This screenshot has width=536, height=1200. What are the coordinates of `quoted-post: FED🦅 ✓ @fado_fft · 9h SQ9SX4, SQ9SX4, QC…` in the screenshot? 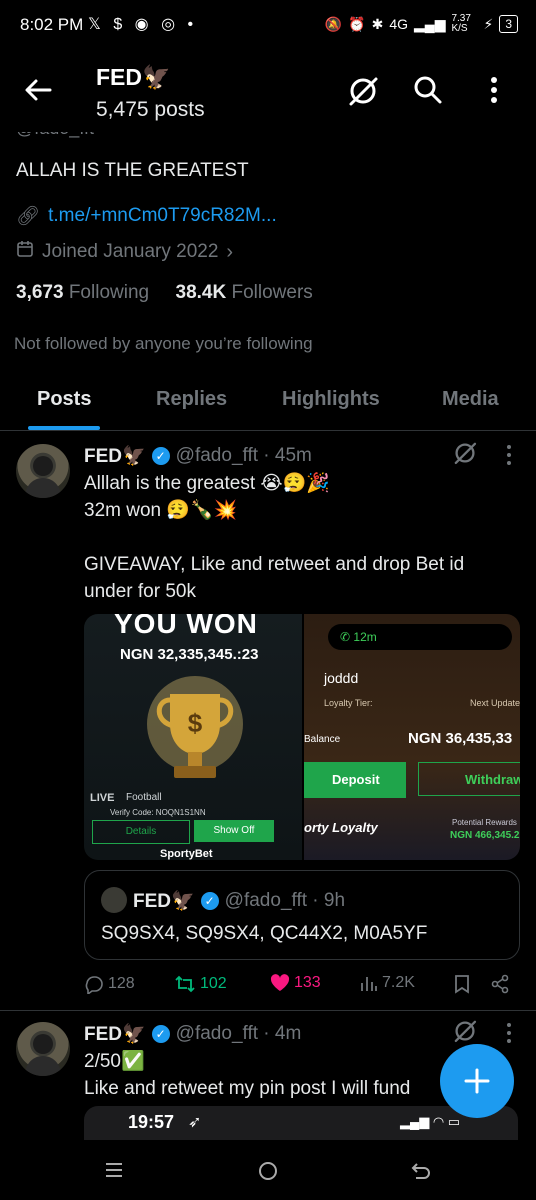 It's located at (302, 915).